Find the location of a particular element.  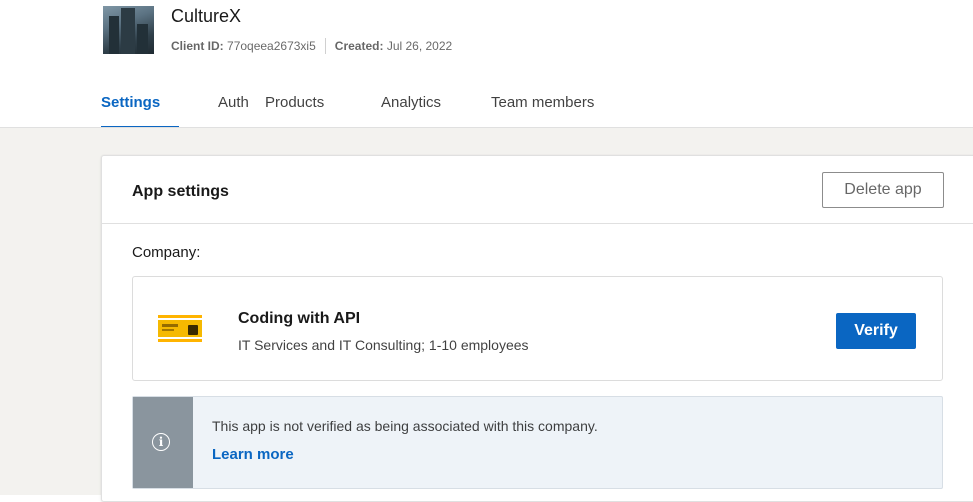

card-divider is located at coordinates (537, 223).